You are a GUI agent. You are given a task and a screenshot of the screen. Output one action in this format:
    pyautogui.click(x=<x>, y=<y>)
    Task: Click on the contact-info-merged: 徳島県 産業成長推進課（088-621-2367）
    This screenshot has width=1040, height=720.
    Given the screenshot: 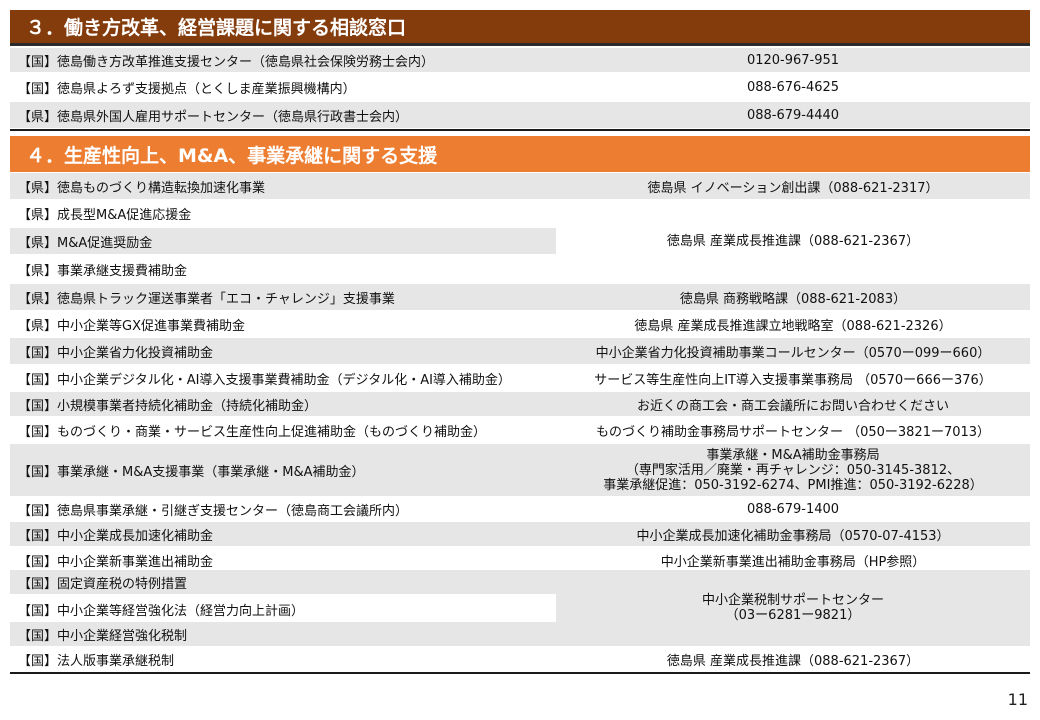 What is the action you would take?
    pyautogui.click(x=793, y=241)
    